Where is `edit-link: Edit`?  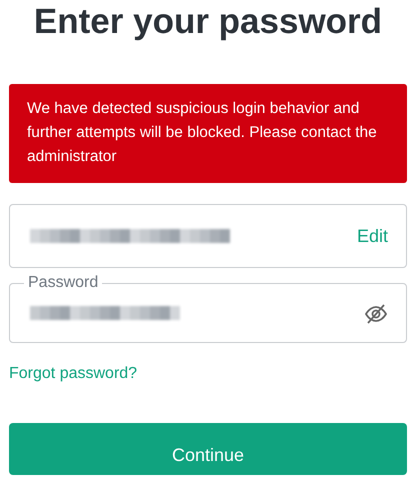
edit-link: Edit is located at coordinates (372, 236).